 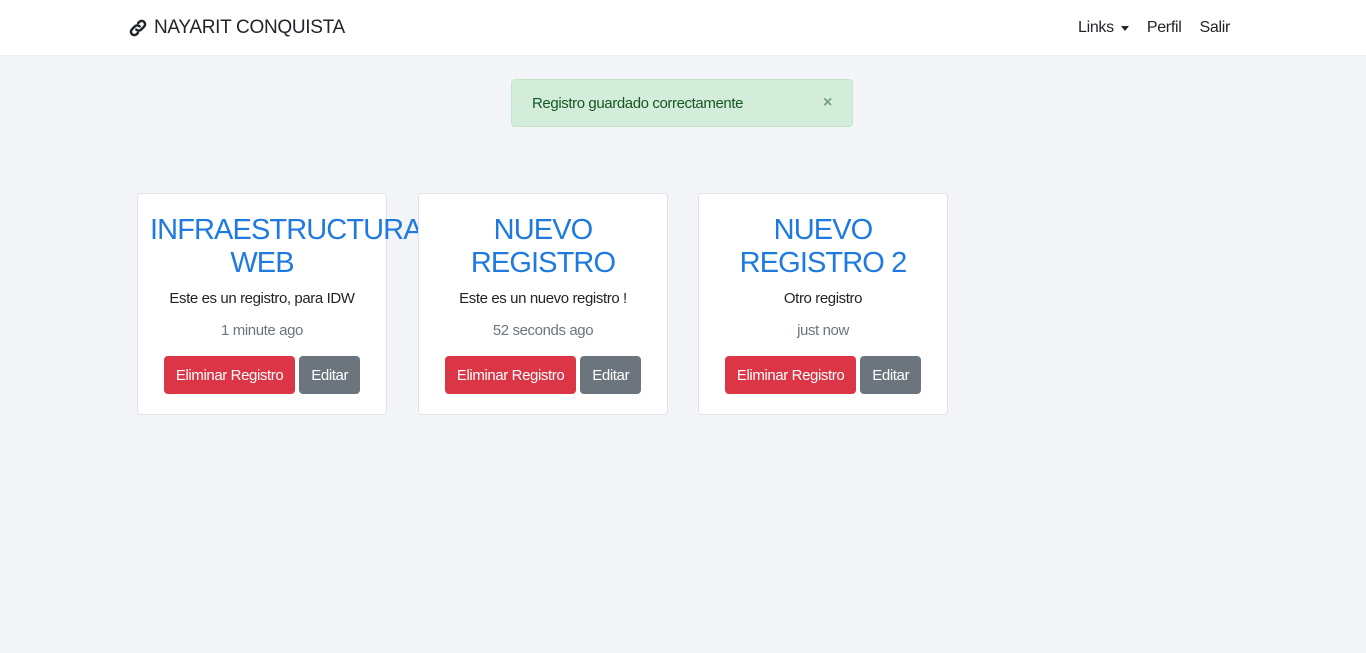 What do you see at coordinates (543, 330) in the screenshot?
I see `card-timestamp: 52 seconds ago` at bounding box center [543, 330].